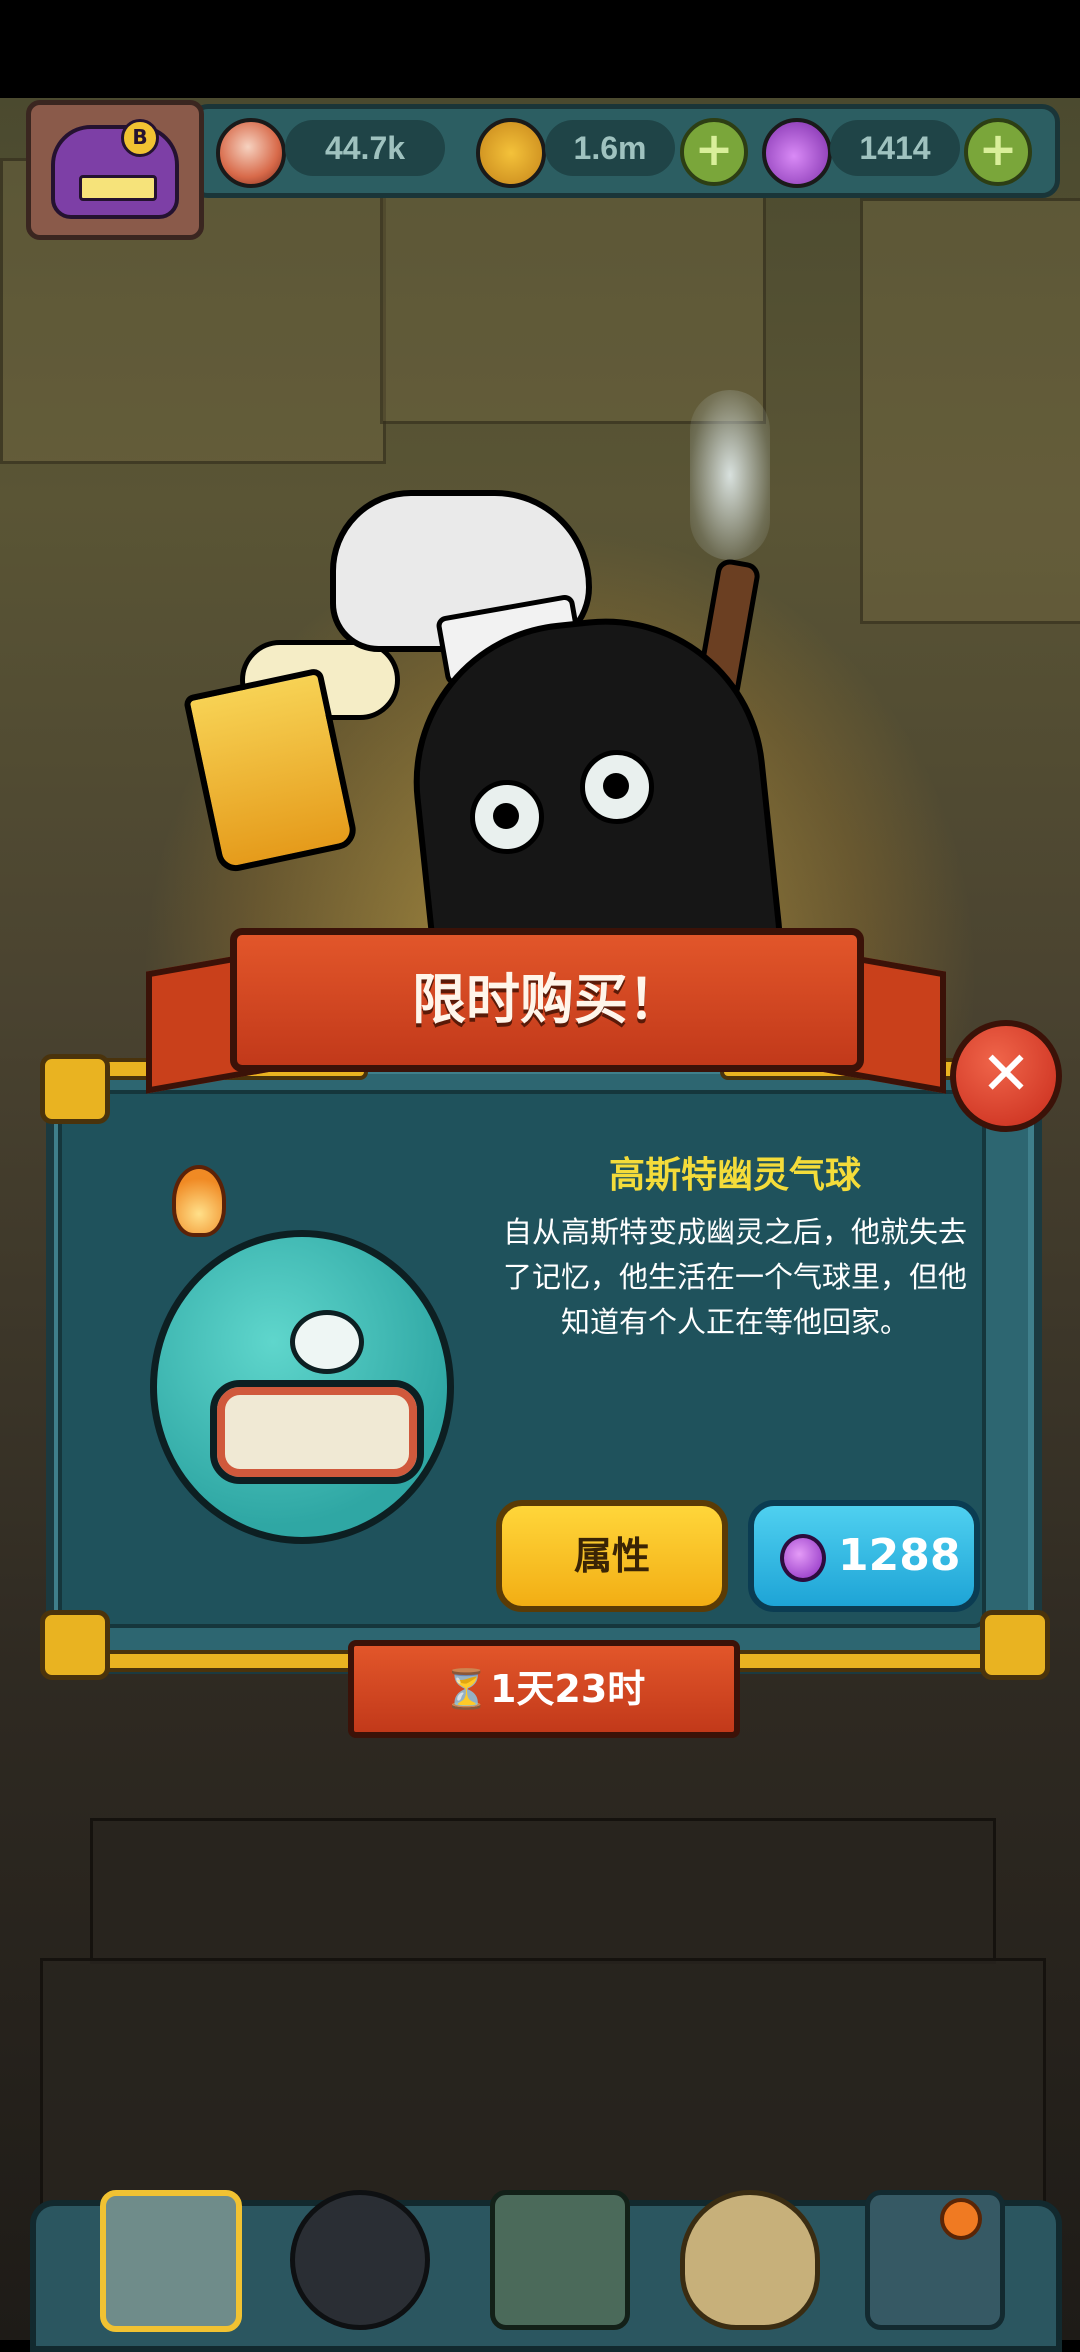  I want to click on shop-icon, so click(171, 2261).